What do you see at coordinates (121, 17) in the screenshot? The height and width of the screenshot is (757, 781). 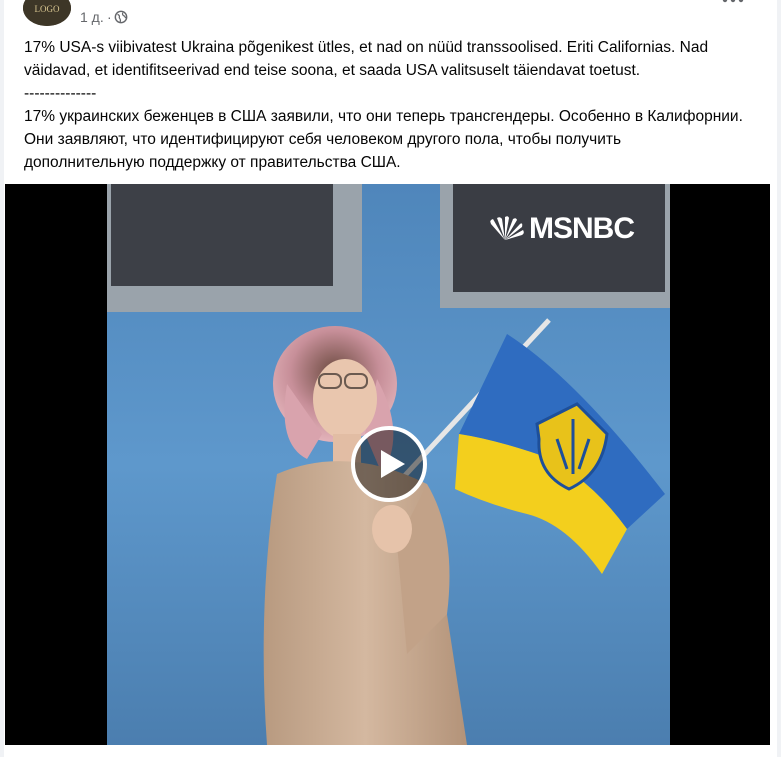 I see `globe-icon` at bounding box center [121, 17].